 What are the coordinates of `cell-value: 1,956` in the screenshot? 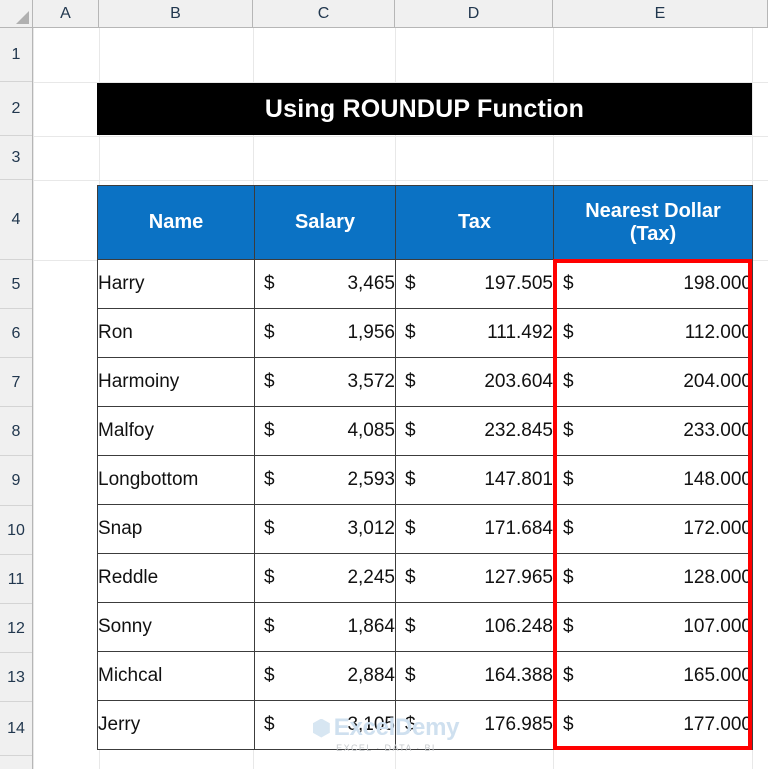 It's located at (371, 332).